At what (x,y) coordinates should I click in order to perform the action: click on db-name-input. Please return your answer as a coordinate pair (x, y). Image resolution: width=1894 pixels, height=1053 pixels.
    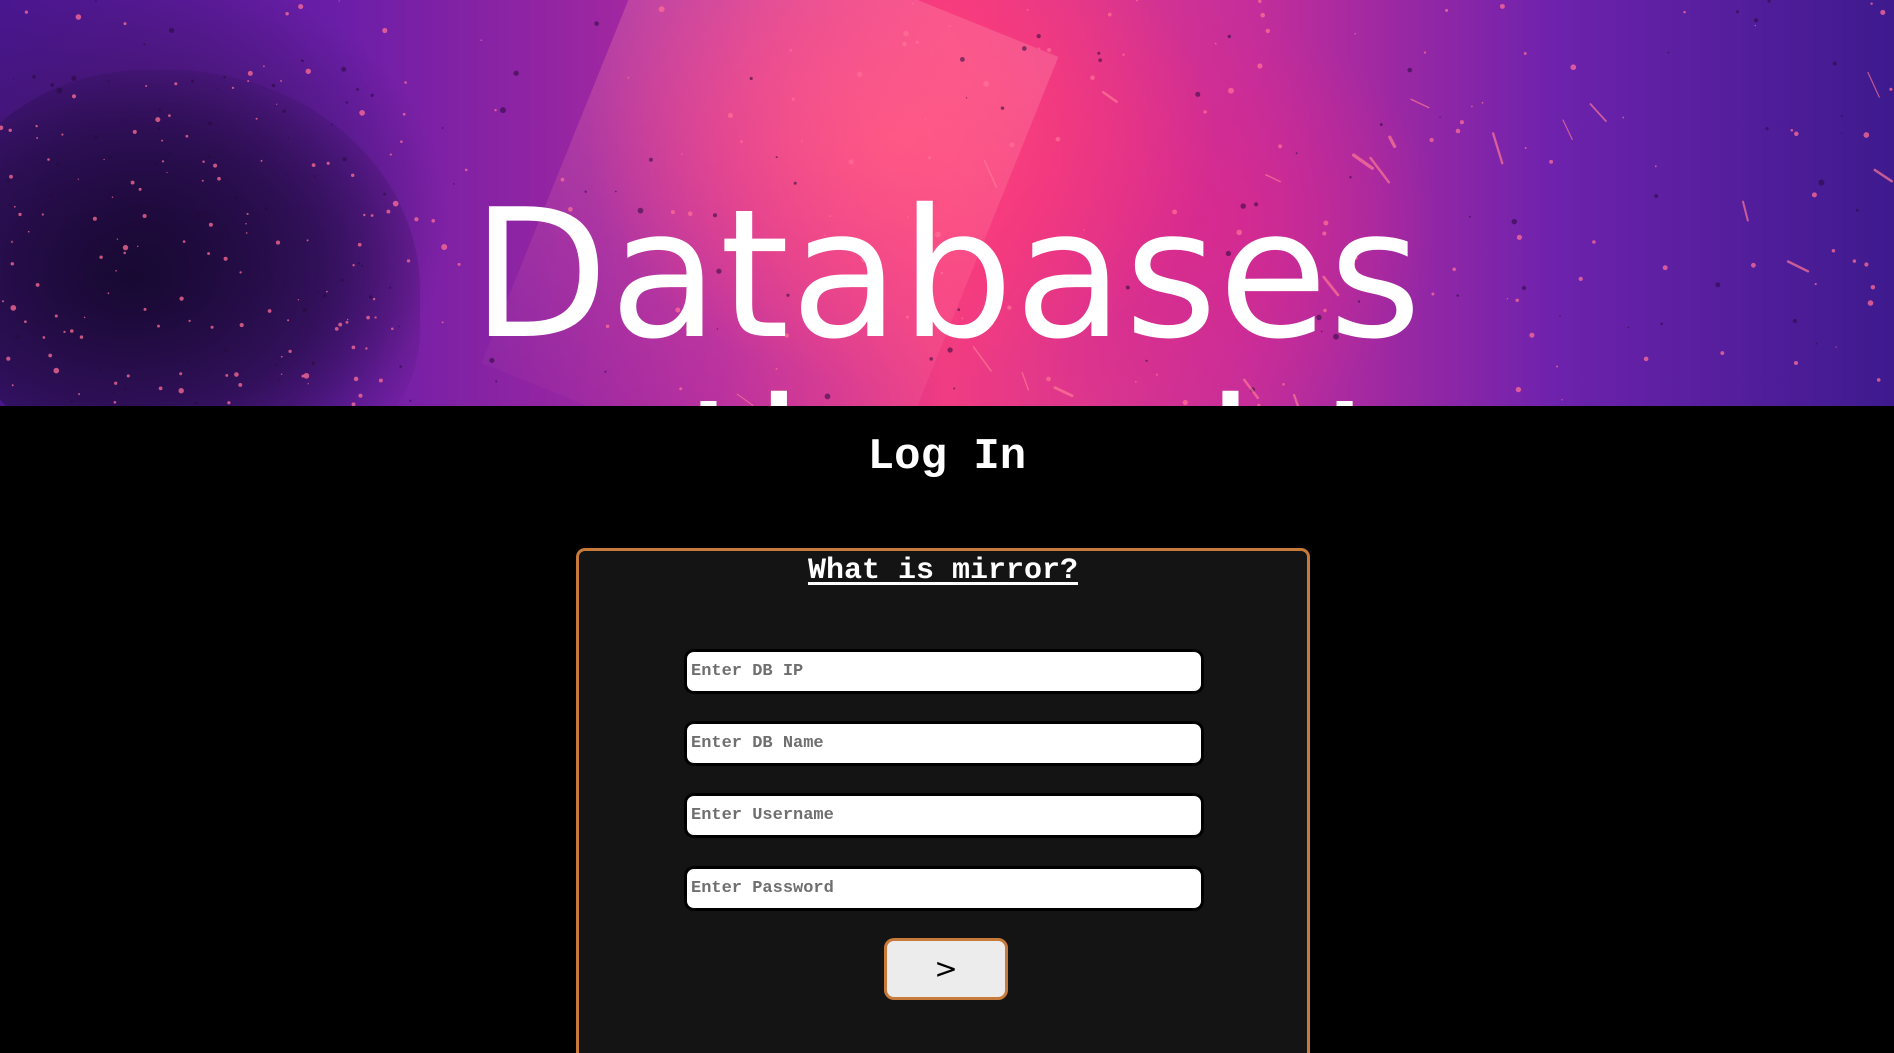
    Looking at the image, I should click on (944, 743).